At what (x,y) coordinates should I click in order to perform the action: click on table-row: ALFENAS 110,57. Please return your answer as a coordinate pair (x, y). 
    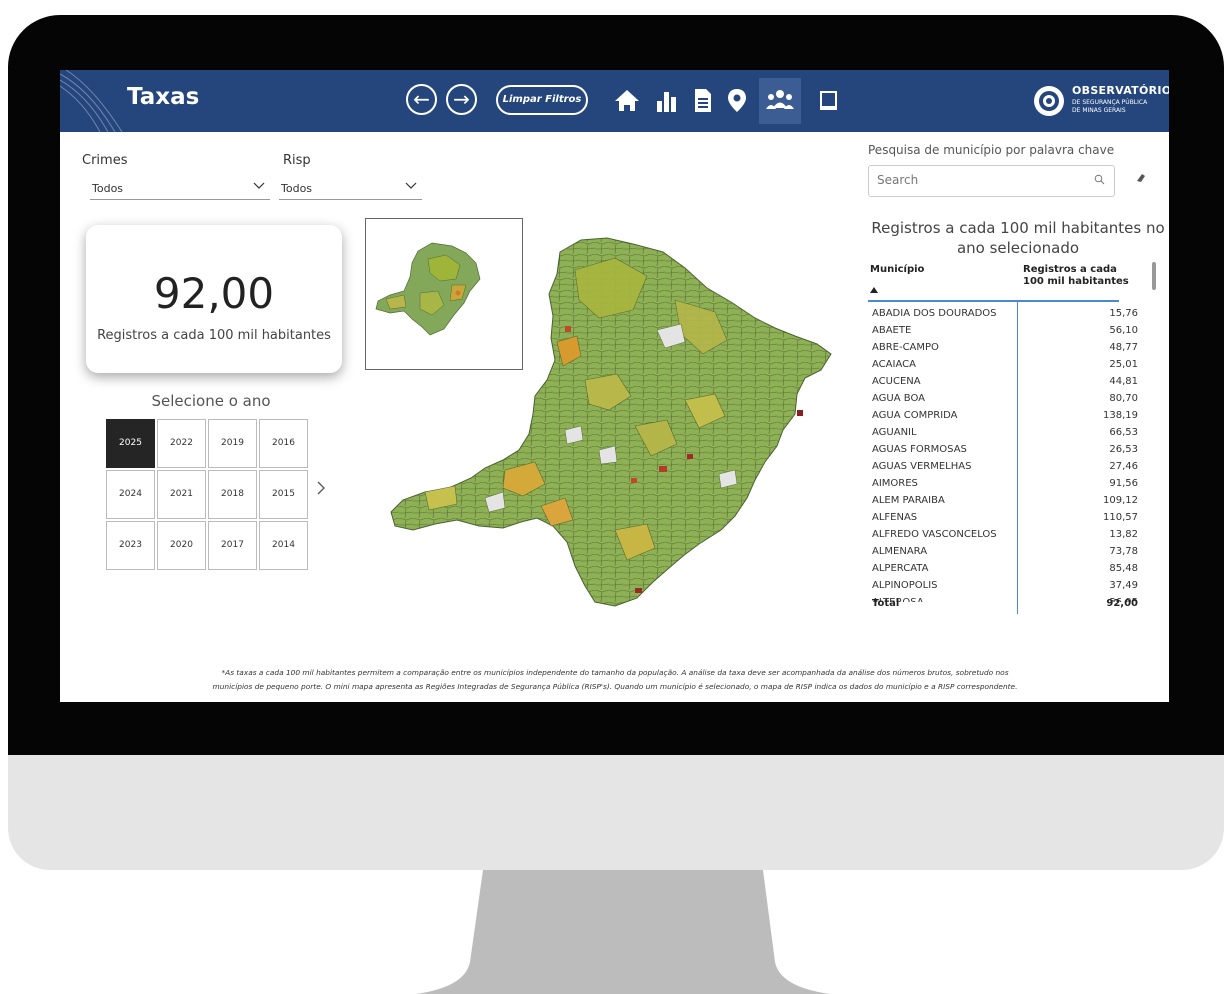
    Looking at the image, I should click on (1005, 518).